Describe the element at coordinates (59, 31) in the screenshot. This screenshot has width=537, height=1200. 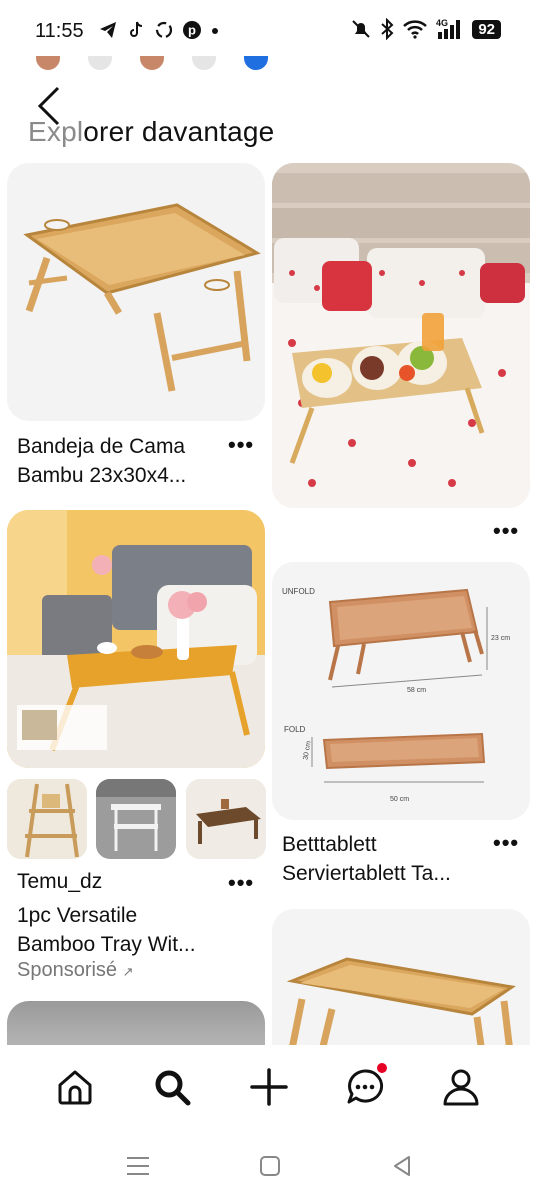
I see `status-time: 11:55` at that location.